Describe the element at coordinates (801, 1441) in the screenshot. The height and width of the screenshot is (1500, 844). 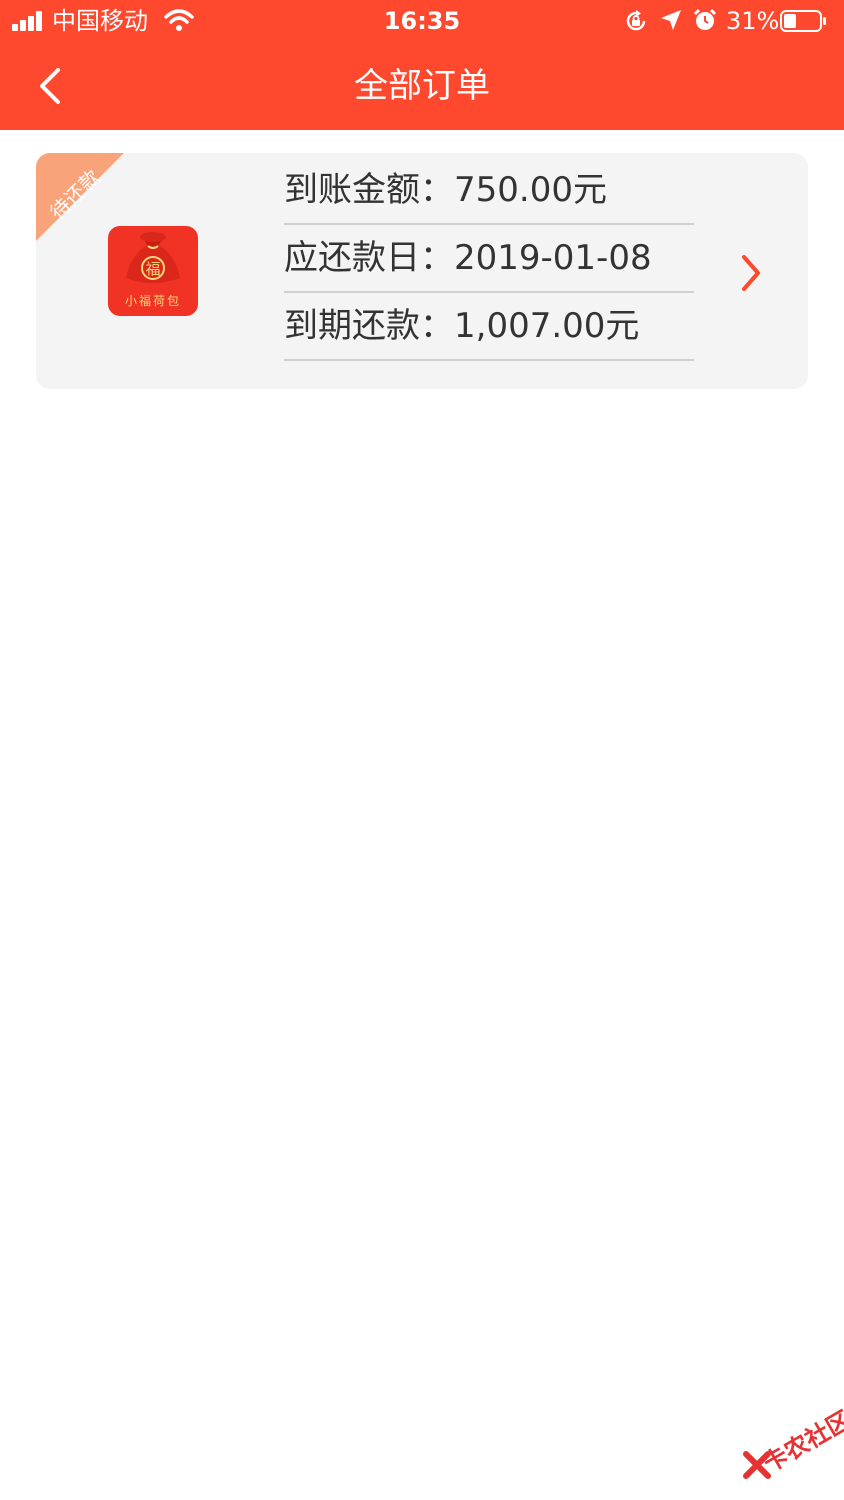
I see `watermark-text: 卡农社区` at that location.